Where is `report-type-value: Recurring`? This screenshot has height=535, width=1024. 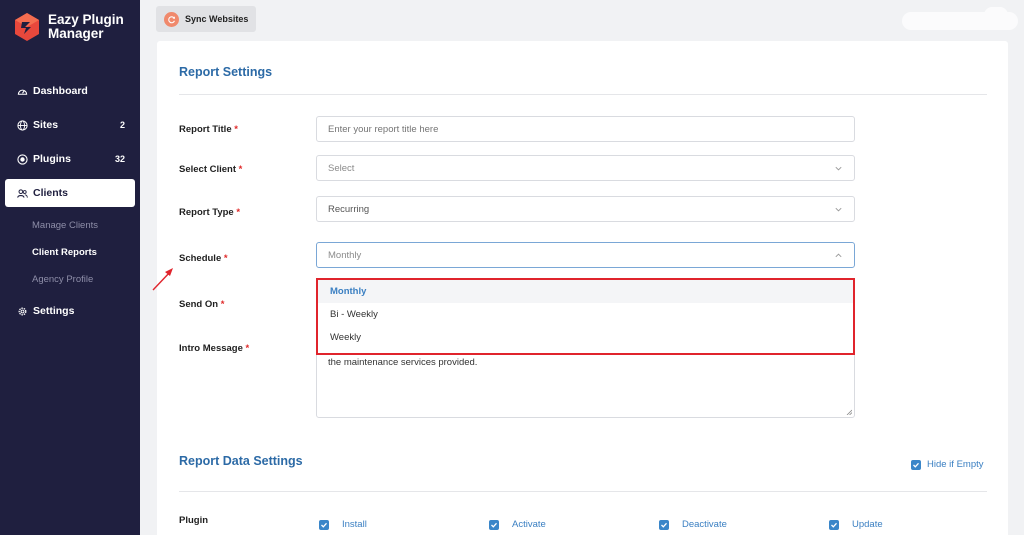 report-type-value: Recurring is located at coordinates (349, 209).